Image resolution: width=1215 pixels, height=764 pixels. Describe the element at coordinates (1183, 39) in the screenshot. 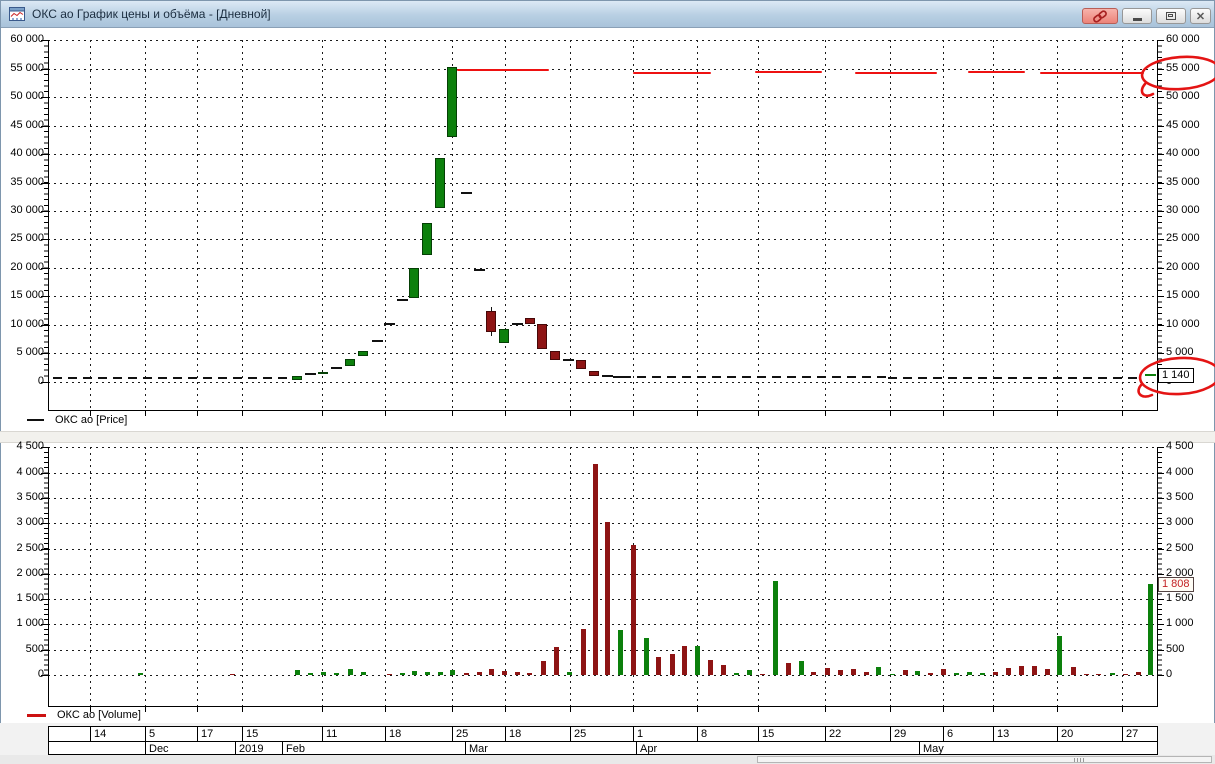

I see `price-ytick-label-right: 60 000` at that location.